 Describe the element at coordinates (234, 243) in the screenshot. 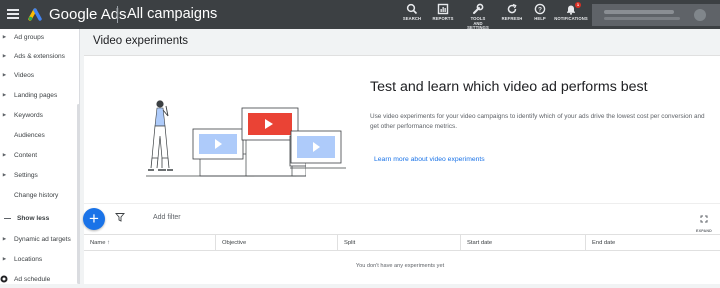

I see `column-label: Objective` at that location.